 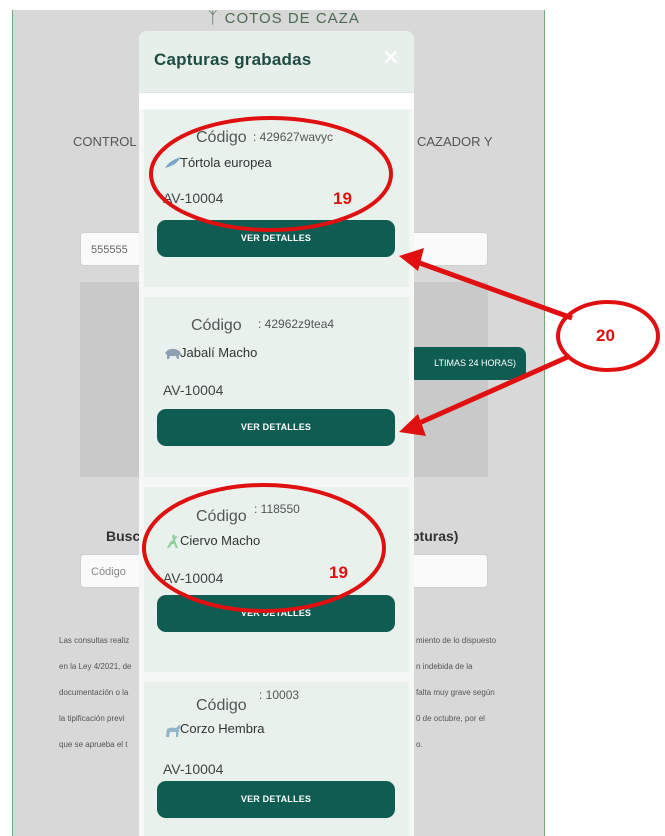 What do you see at coordinates (219, 352) in the screenshot?
I see `species-name: Jabalí Macho` at bounding box center [219, 352].